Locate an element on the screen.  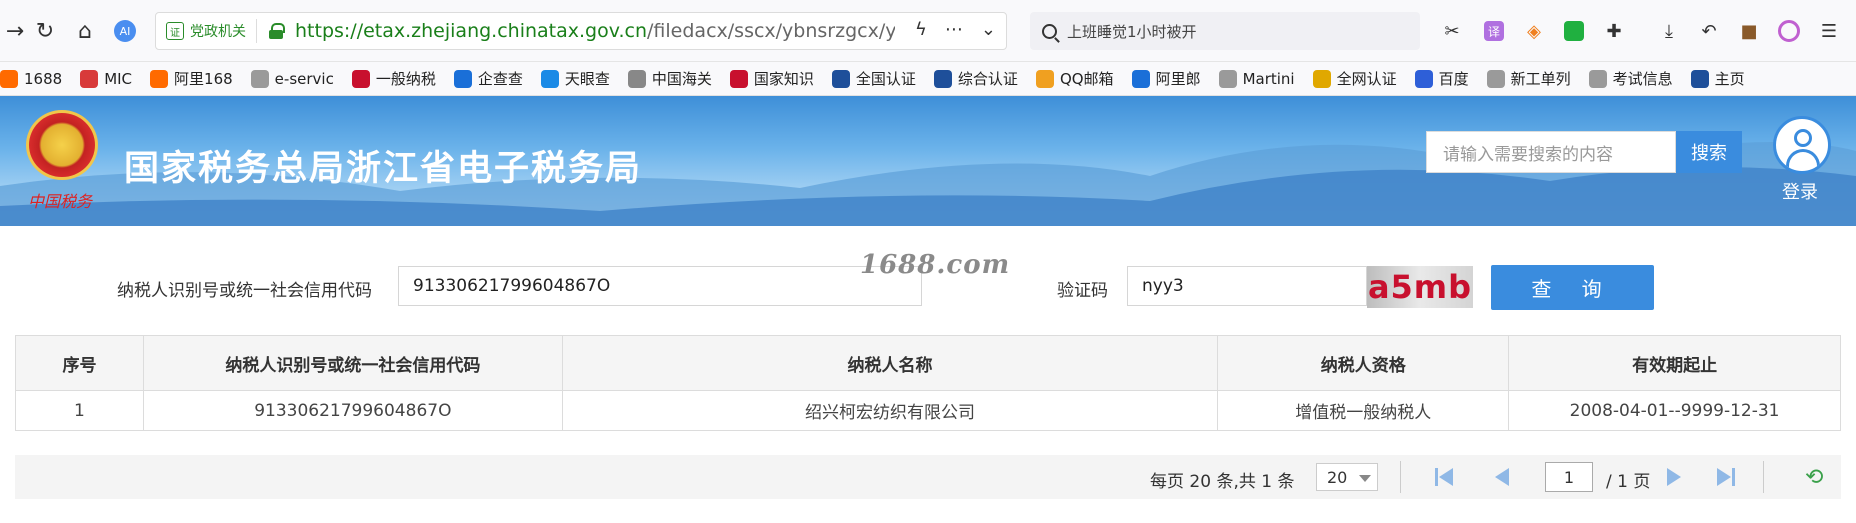
more-icon: ⋯ is located at coordinates (954, 29).